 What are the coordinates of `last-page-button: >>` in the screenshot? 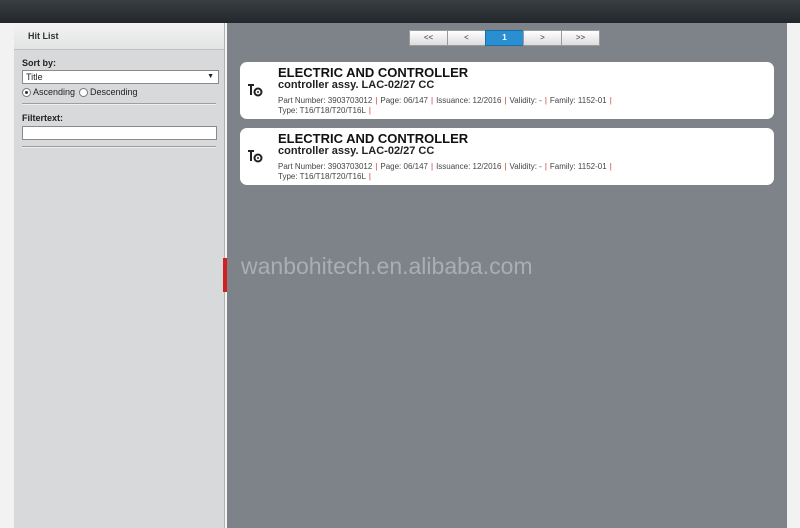 It's located at (580, 38).